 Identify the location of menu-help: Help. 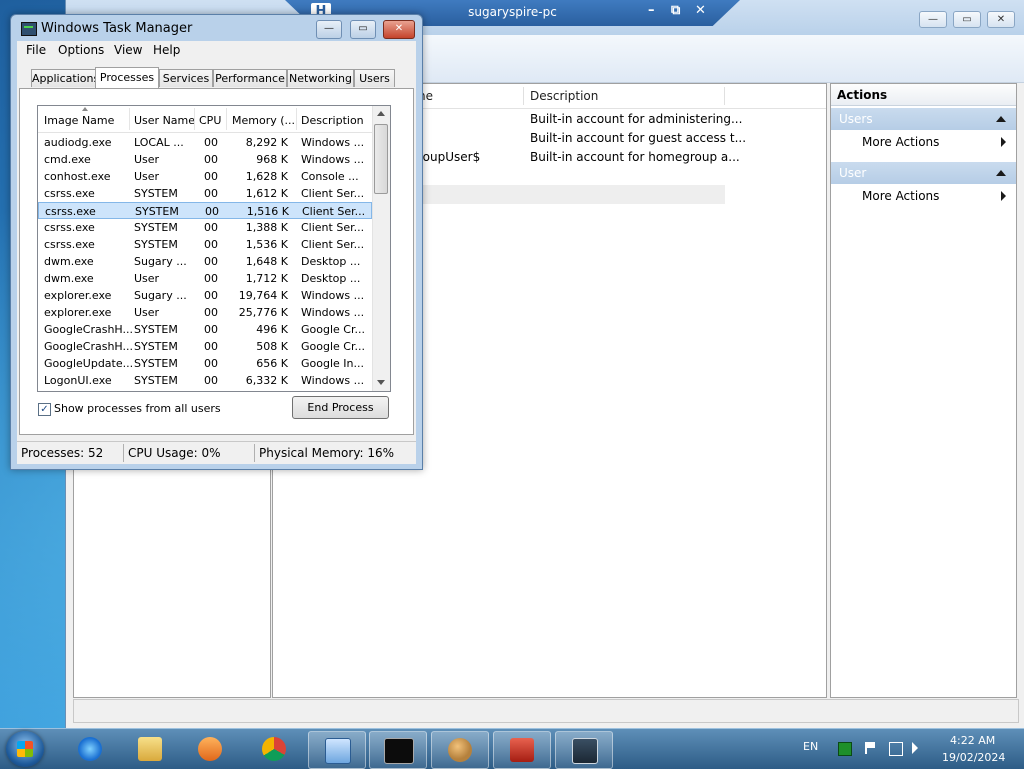
(166, 50).